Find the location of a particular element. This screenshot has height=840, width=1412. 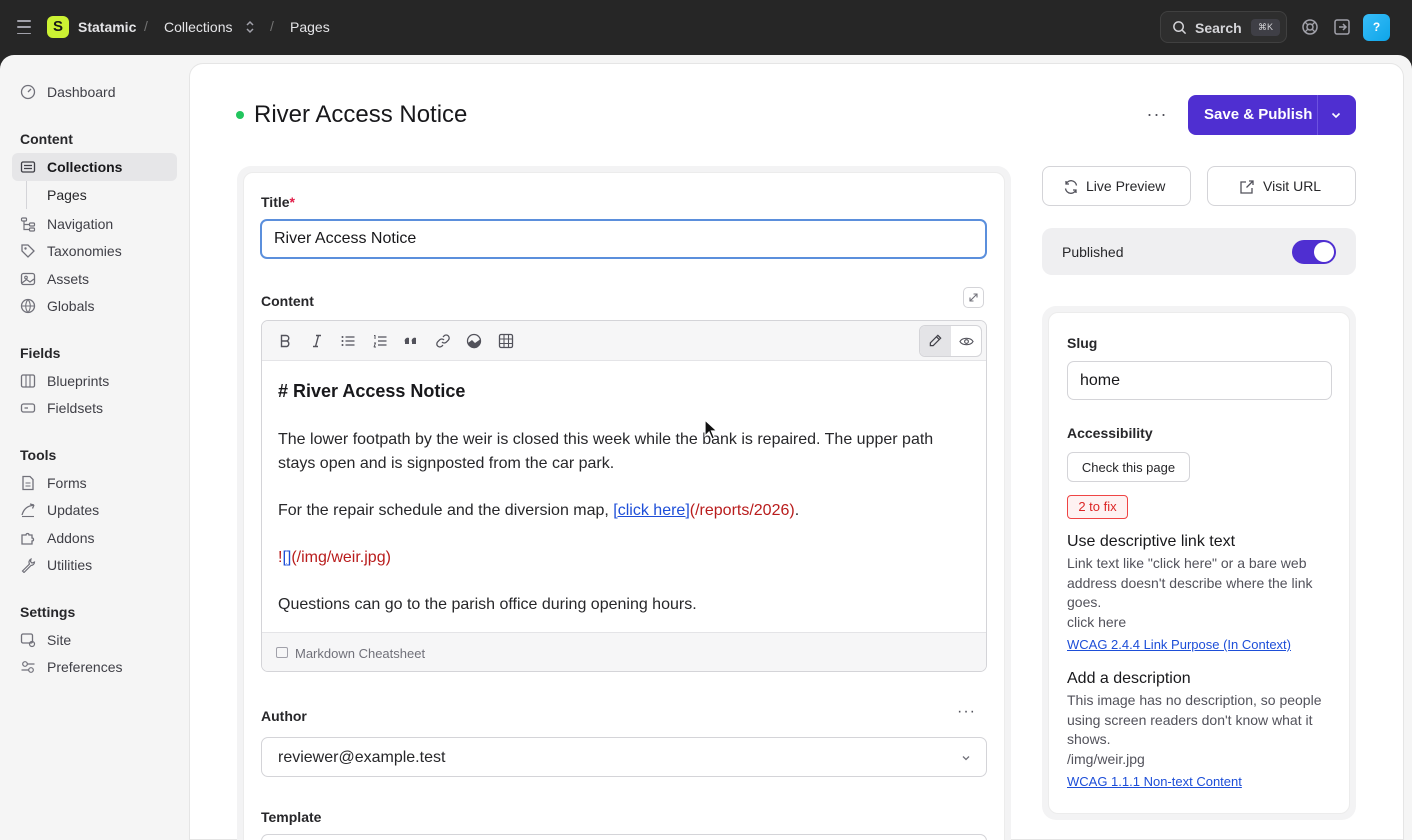

sidebar-item-label: Assets is located at coordinates (68, 279).